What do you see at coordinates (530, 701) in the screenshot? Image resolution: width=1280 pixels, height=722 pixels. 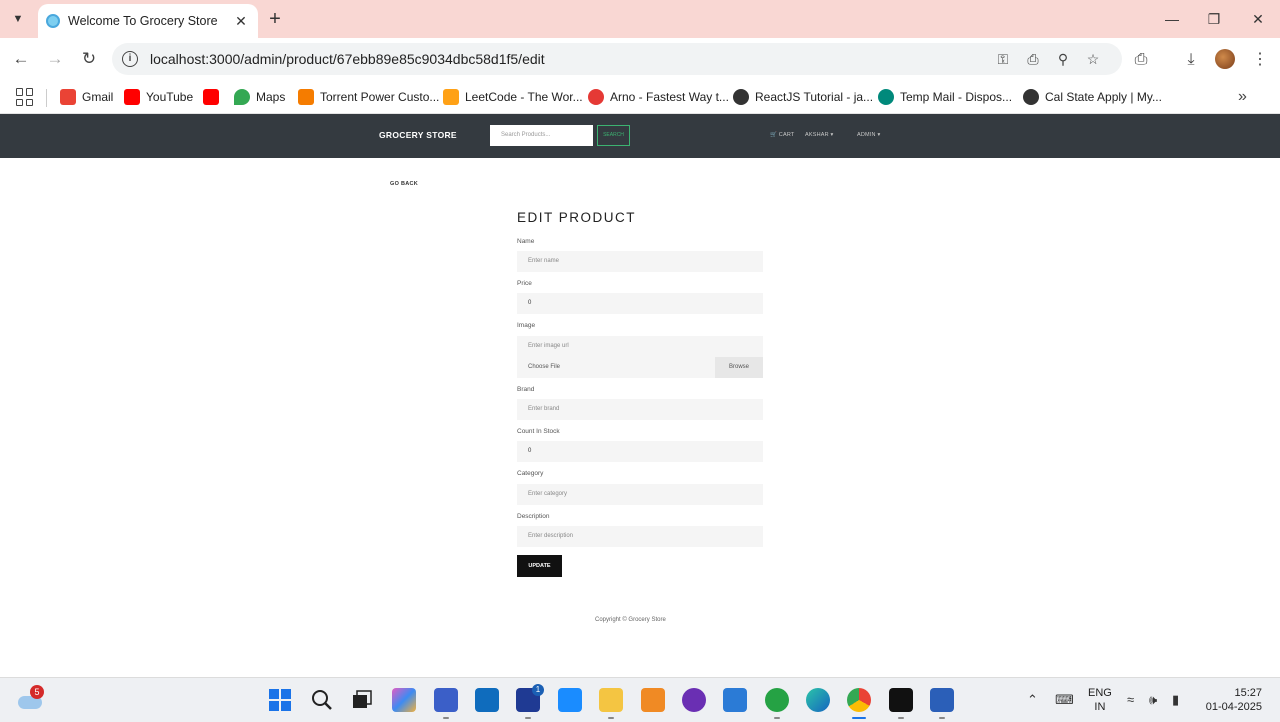 I see `l-app: 1` at bounding box center [530, 701].